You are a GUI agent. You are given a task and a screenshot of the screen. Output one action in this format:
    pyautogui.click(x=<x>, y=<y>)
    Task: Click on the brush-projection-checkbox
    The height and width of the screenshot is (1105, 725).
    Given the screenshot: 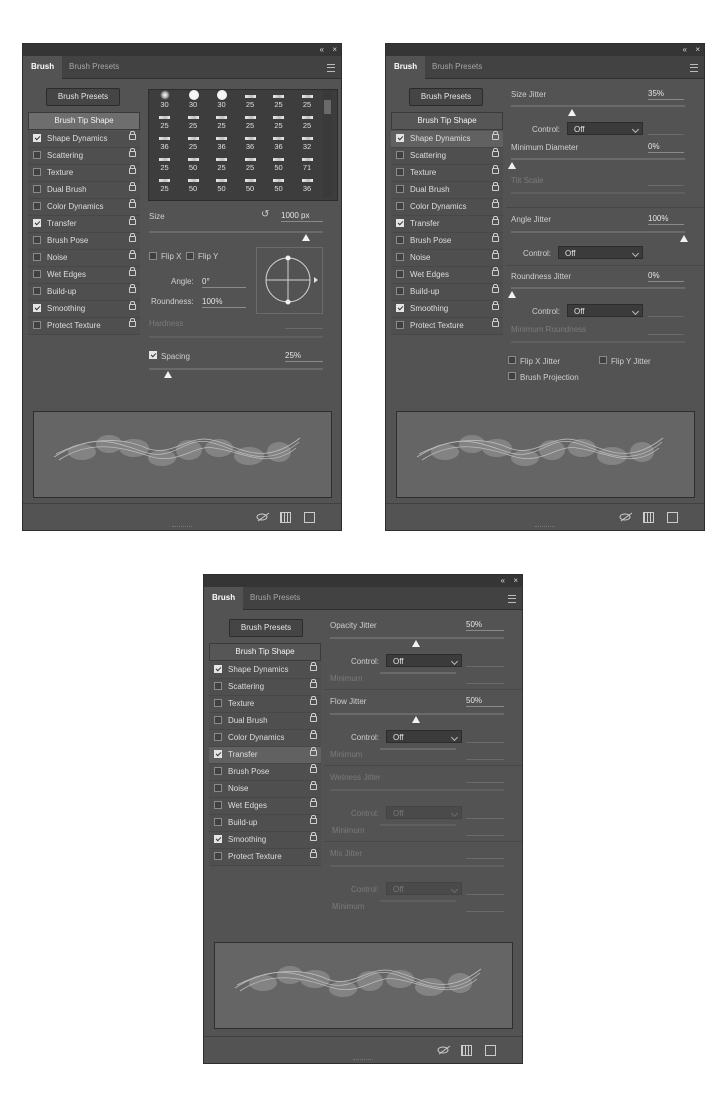 What is the action you would take?
    pyautogui.click(x=512, y=376)
    